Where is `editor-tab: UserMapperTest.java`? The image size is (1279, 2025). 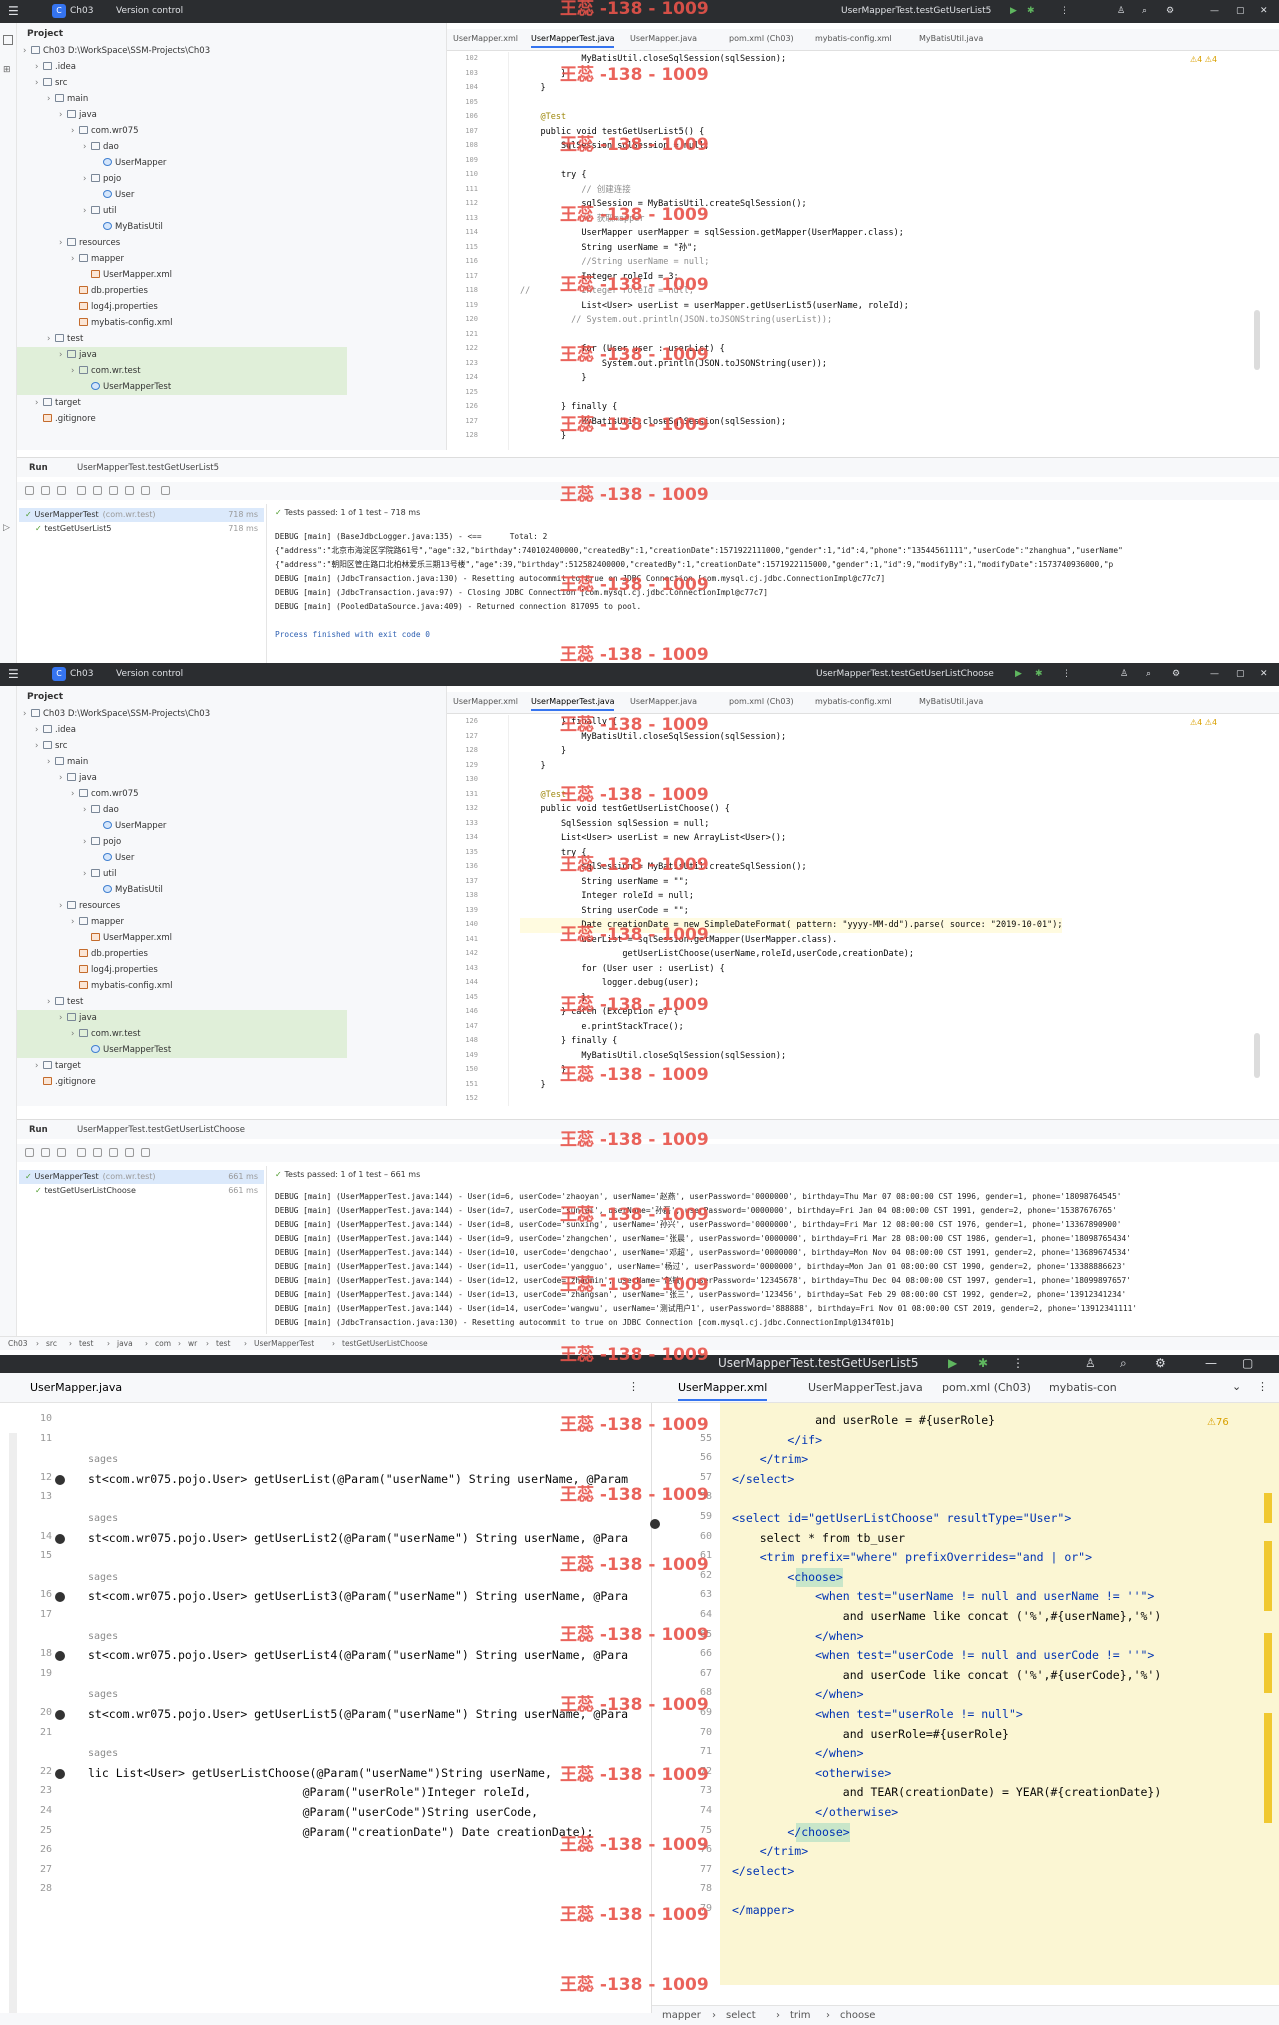
editor-tab: UserMapperTest.java is located at coordinates (573, 41).